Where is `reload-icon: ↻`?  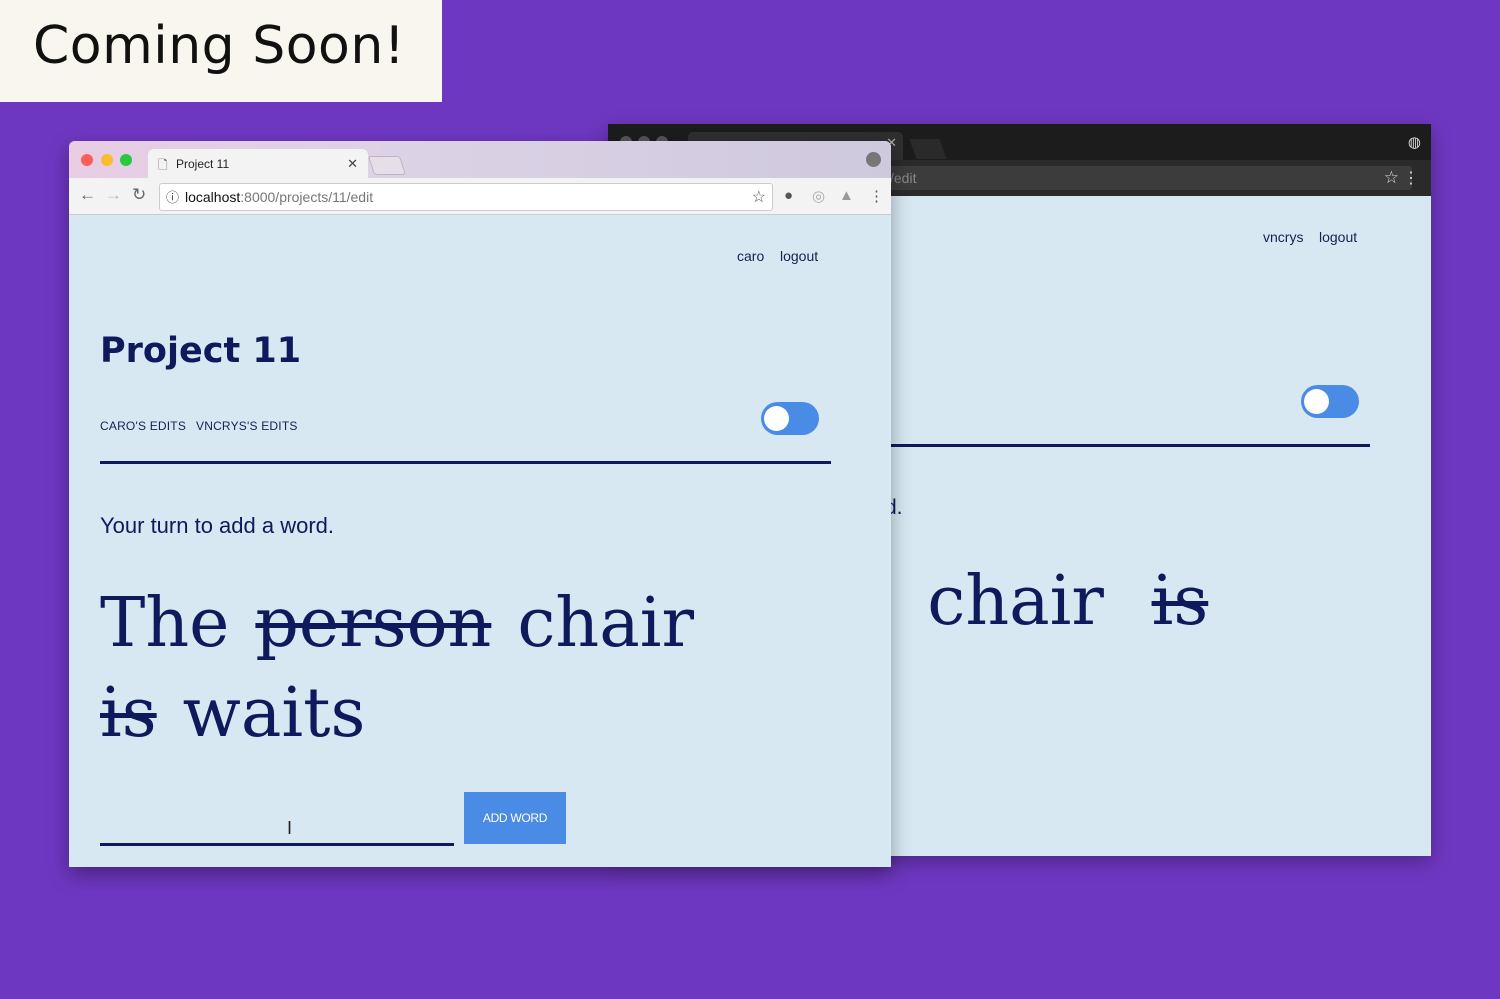 reload-icon: ↻ is located at coordinates (139, 195).